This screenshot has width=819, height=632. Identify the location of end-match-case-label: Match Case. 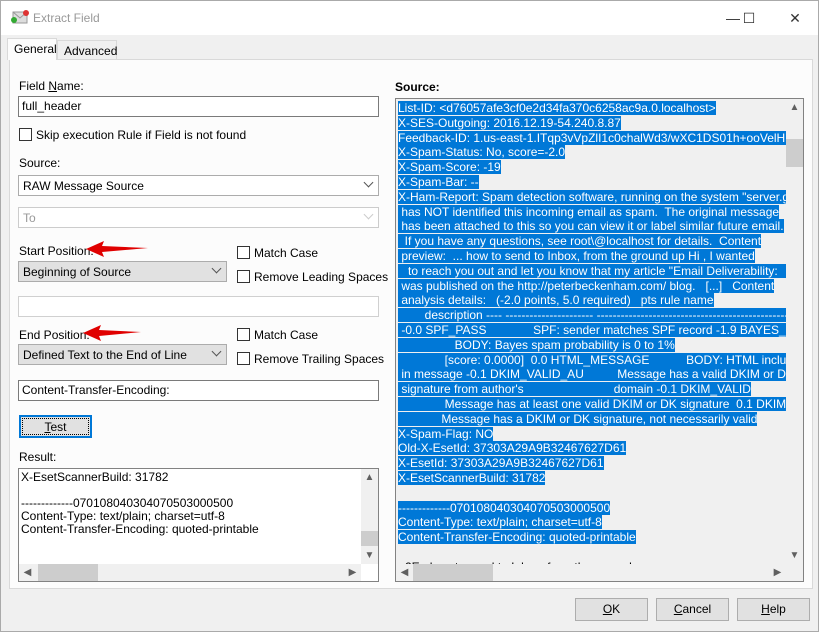
(286, 335).